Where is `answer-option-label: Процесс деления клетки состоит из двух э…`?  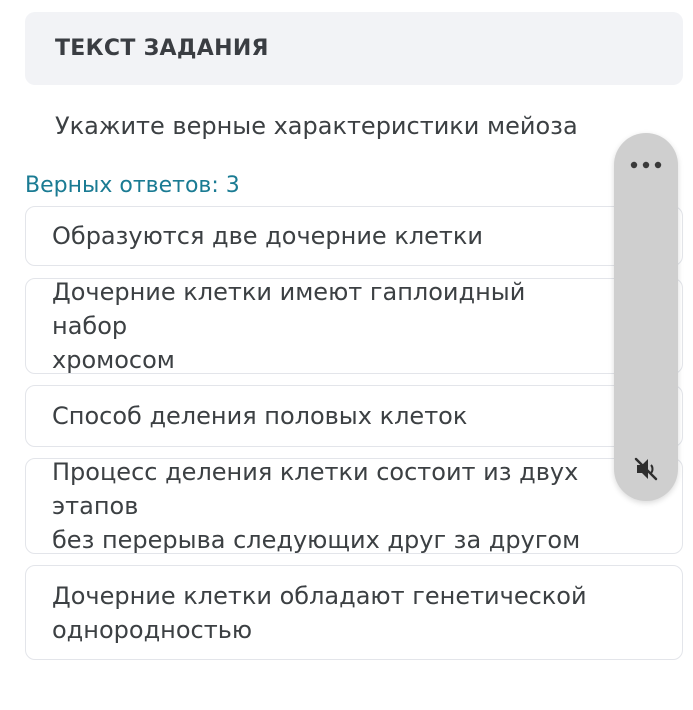 answer-option-label: Процесс деления клетки состоит из двух э… is located at coordinates (316, 506).